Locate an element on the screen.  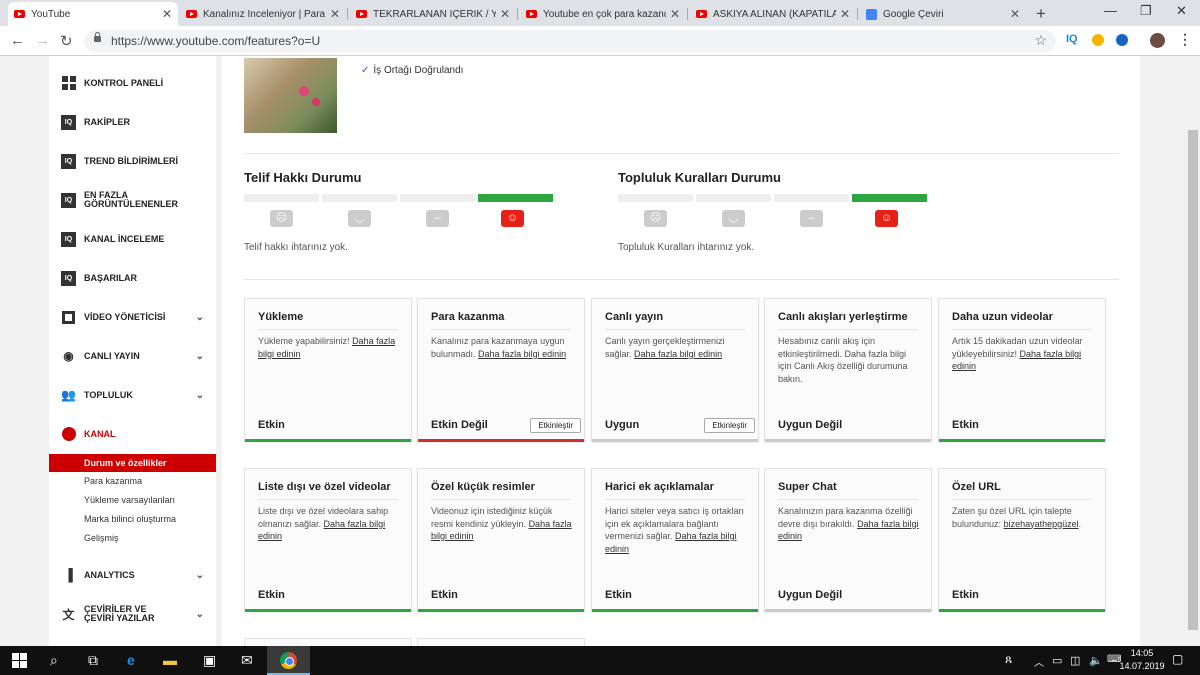
sidebar-item-channel-review: IQ KANAL İNCELEME is located at coordinates (132, 239).